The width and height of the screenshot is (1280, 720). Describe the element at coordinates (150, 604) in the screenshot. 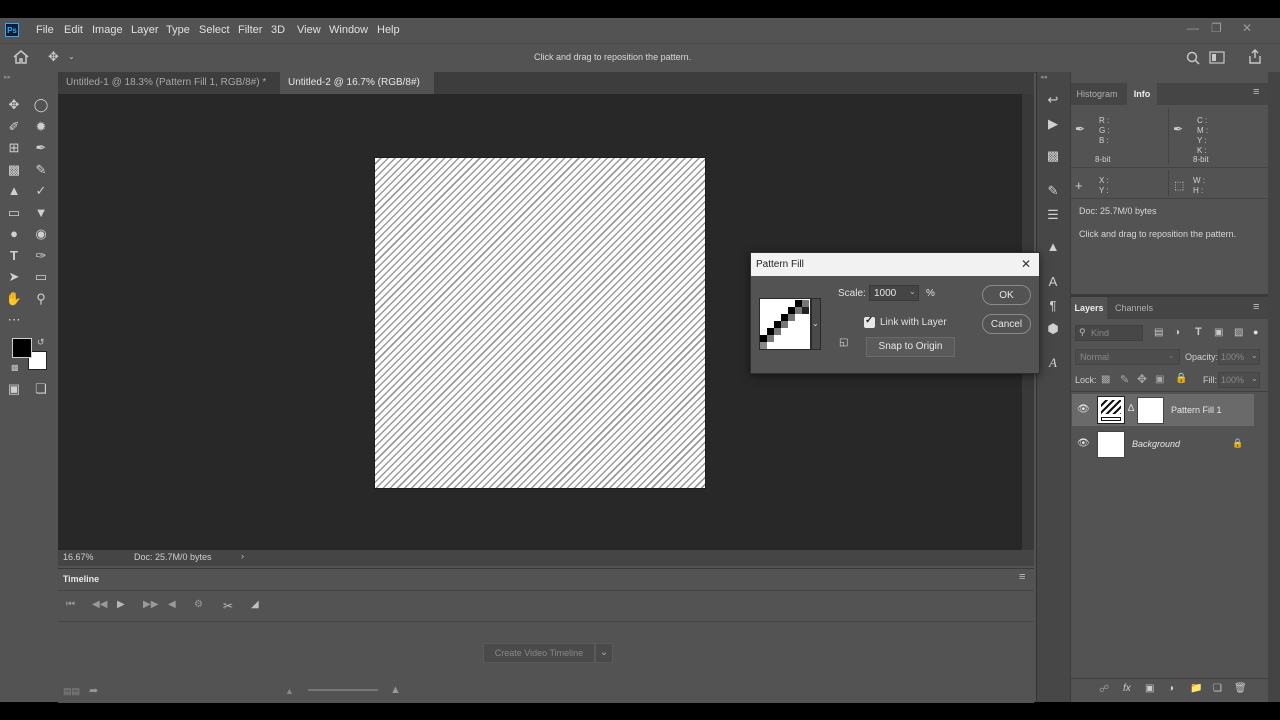

I see `next-frame-icon: ▶▶` at that location.